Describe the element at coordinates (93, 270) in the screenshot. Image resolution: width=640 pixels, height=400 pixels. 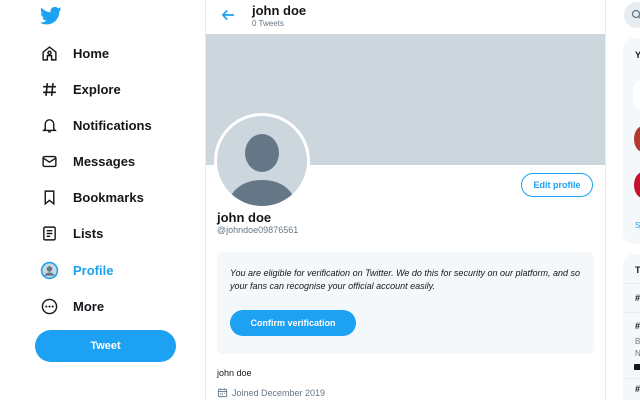
I see `nav-label-profile: Profile` at that location.